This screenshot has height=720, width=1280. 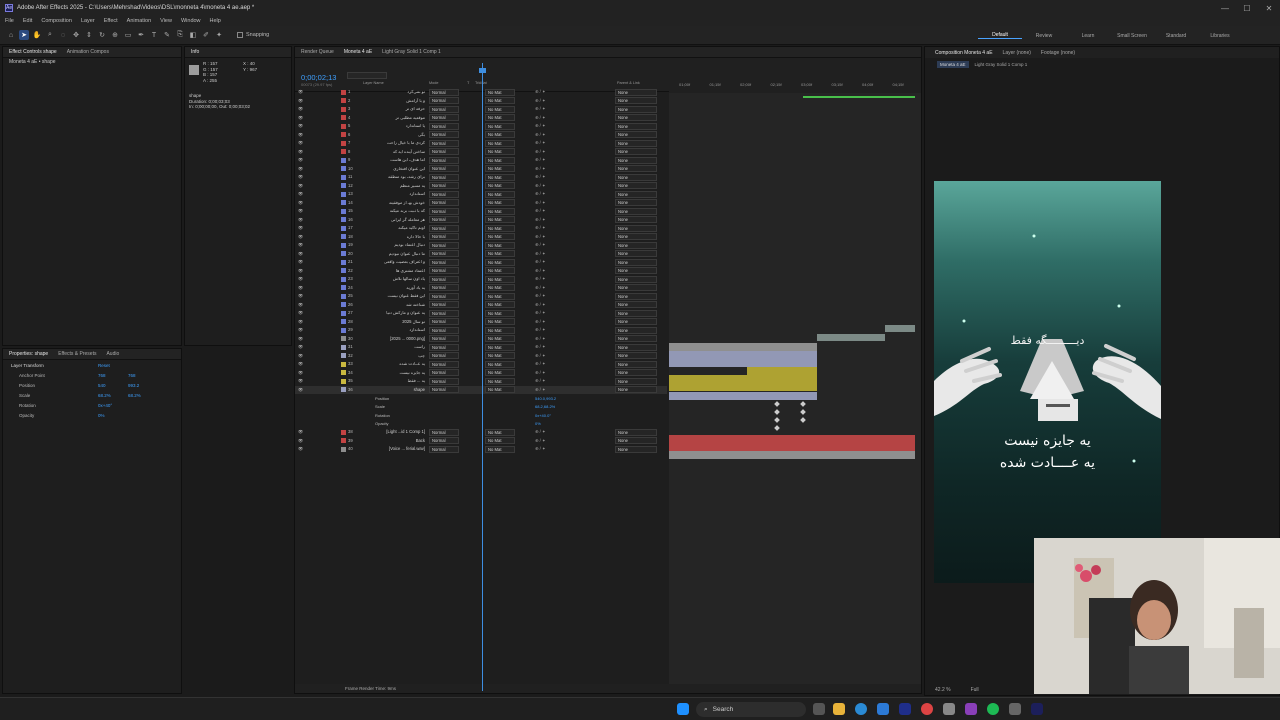 What do you see at coordinates (11, 35) in the screenshot?
I see `home-icon: ⌂` at bounding box center [11, 35].